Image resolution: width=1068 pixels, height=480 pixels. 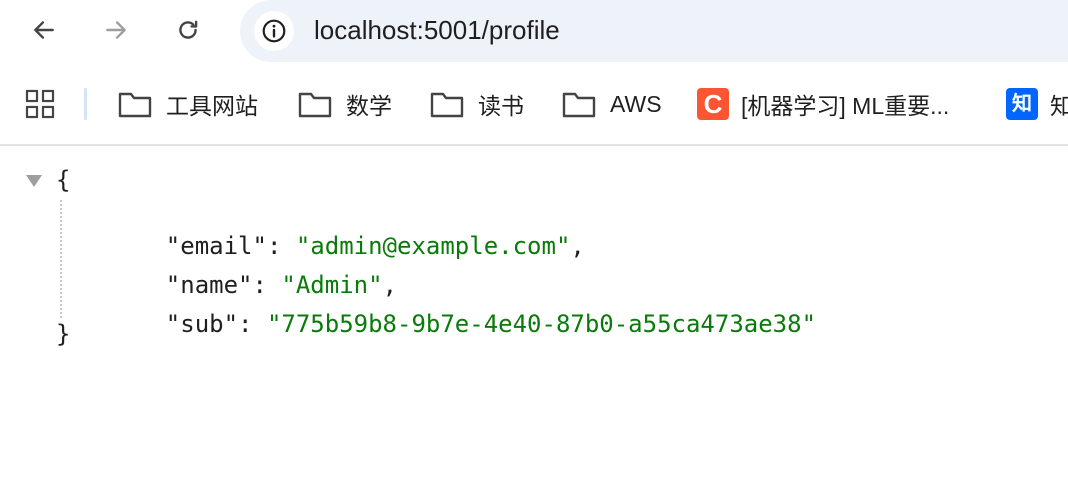 I want to click on indent-guide, so click(x=61, y=259).